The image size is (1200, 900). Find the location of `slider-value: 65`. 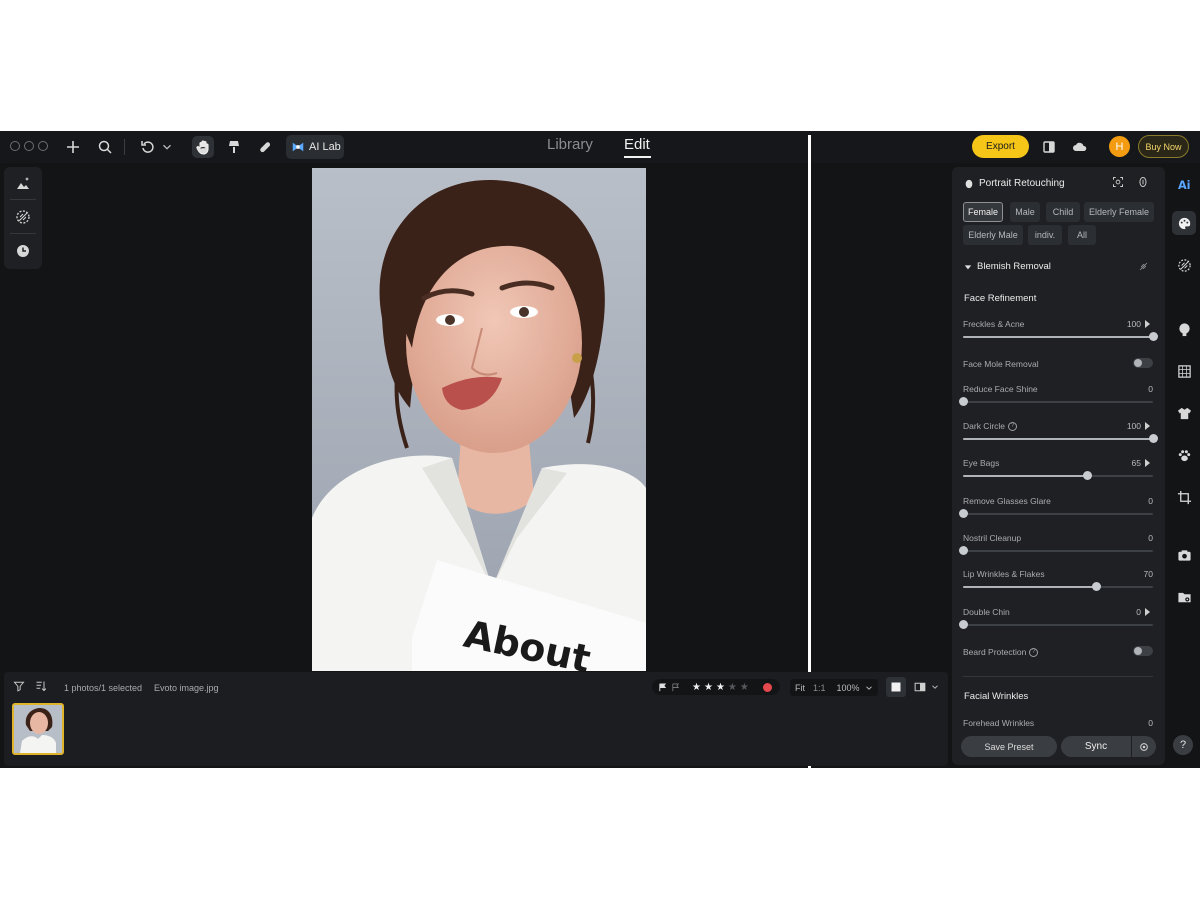

slider-value: 65 is located at coordinates (1136, 463).